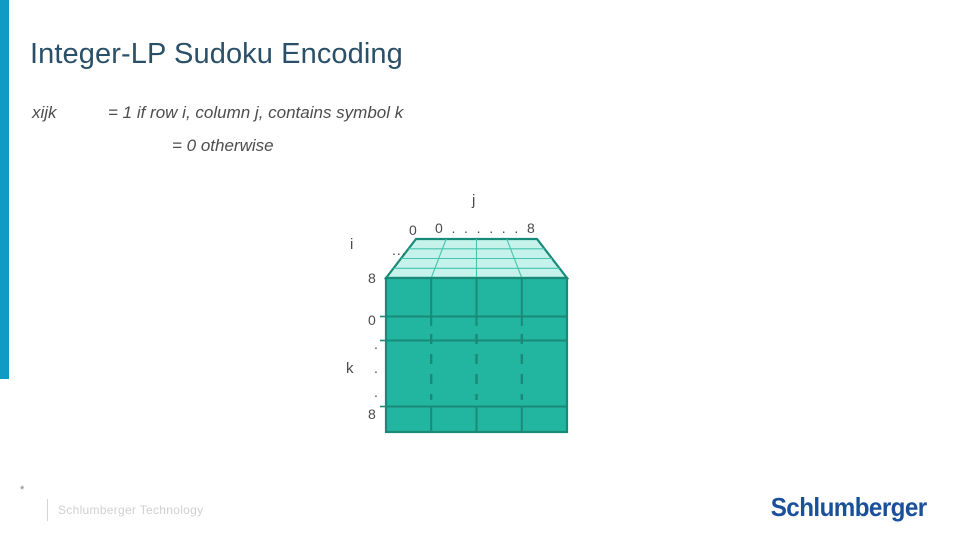 The width and height of the screenshot is (960, 540). What do you see at coordinates (465, 318) in the screenshot?
I see `sudoku-cube-diagram: j i k 0 ... 8 0 . . . . . . 8 0 . . . 8` at bounding box center [465, 318].